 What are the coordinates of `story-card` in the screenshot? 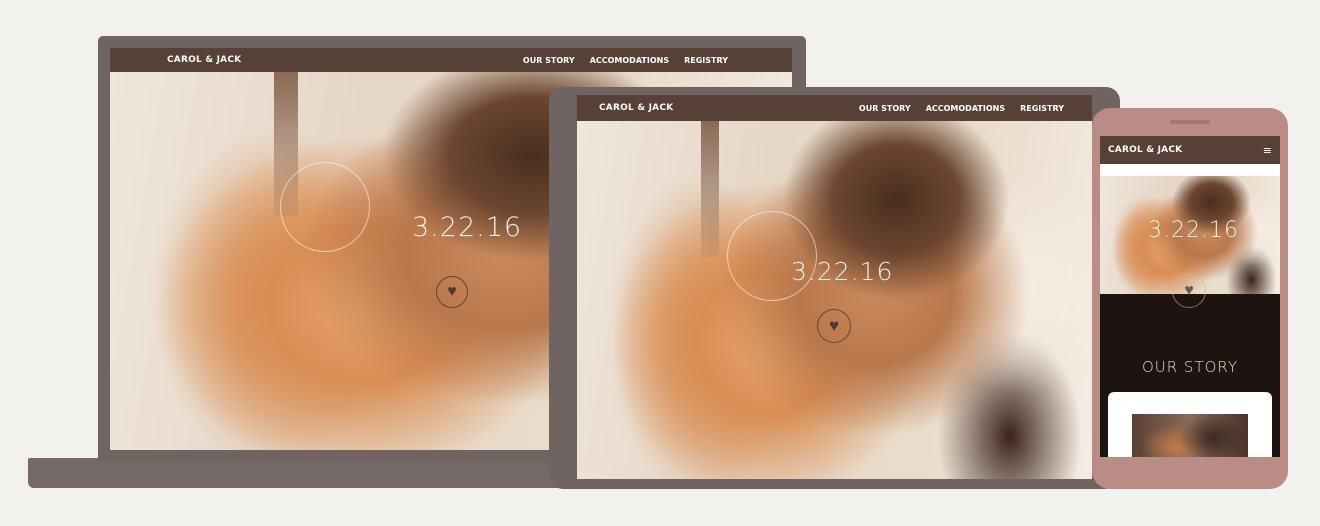 It's located at (1190, 424).